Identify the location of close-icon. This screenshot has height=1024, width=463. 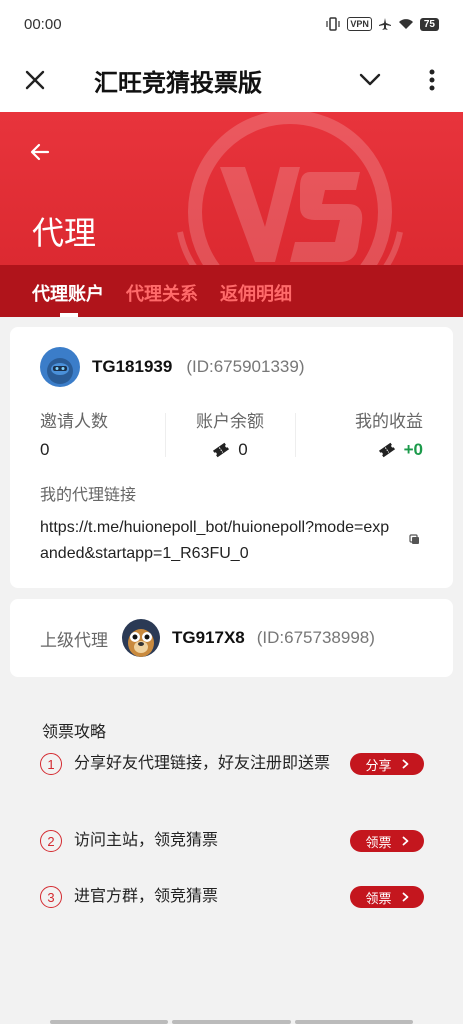
(35, 80).